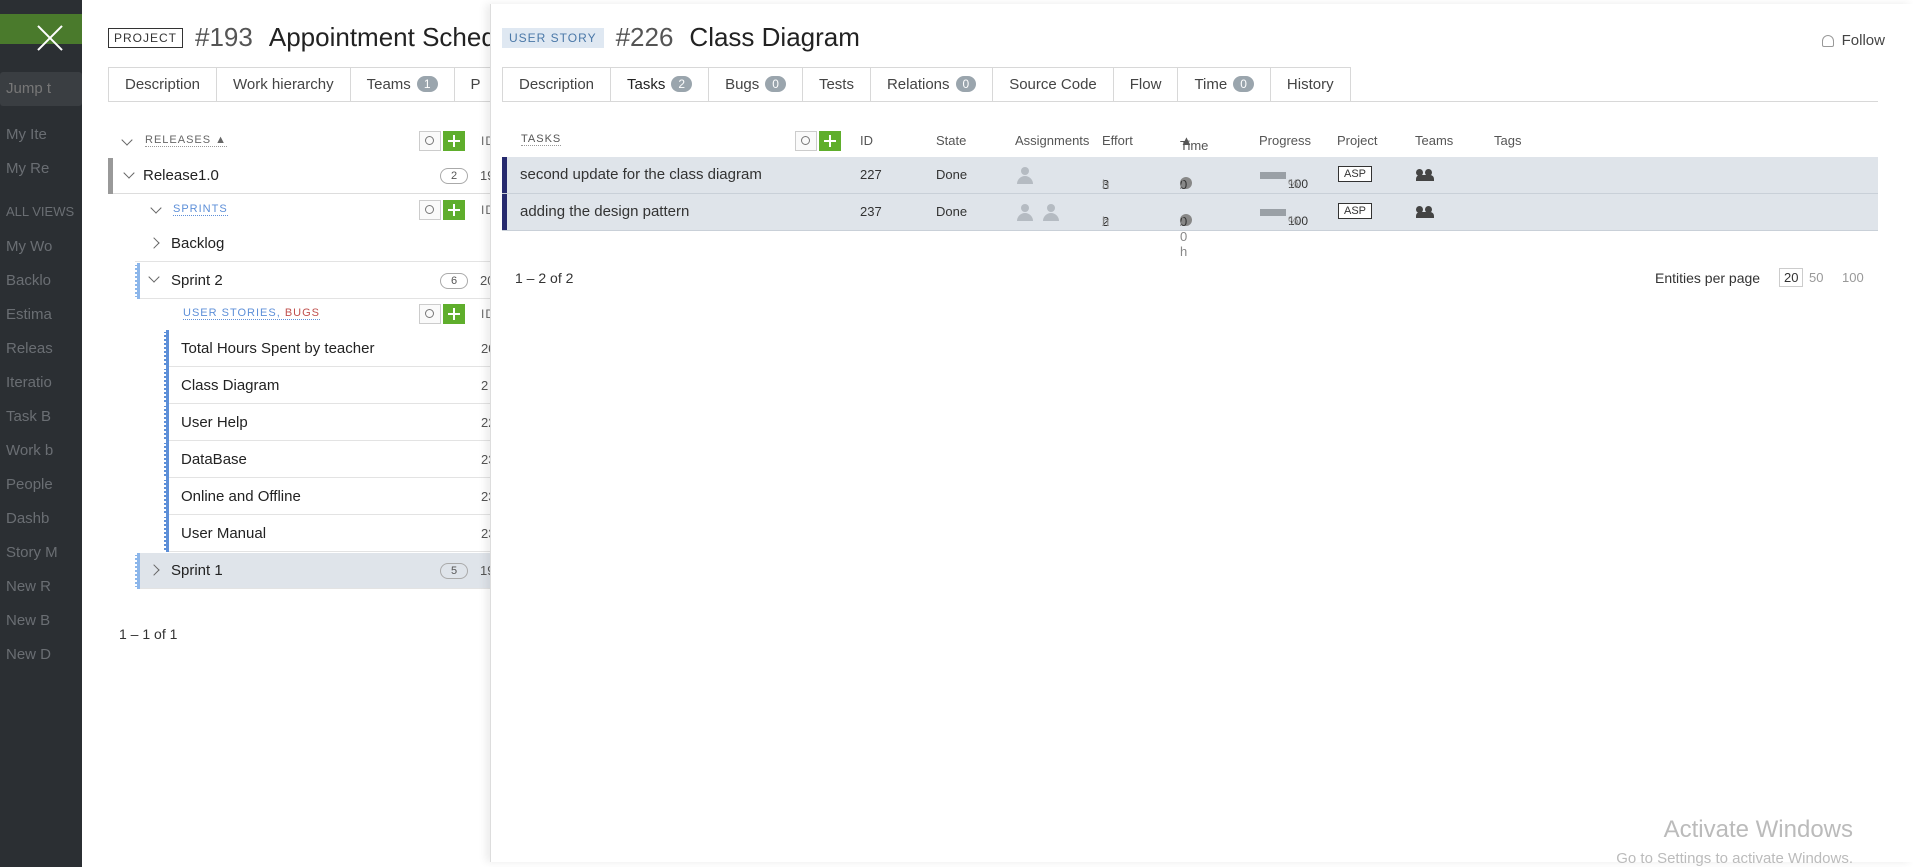  Describe the element at coordinates (1145, 84) in the screenshot. I see `tab-flow: Flow` at that location.